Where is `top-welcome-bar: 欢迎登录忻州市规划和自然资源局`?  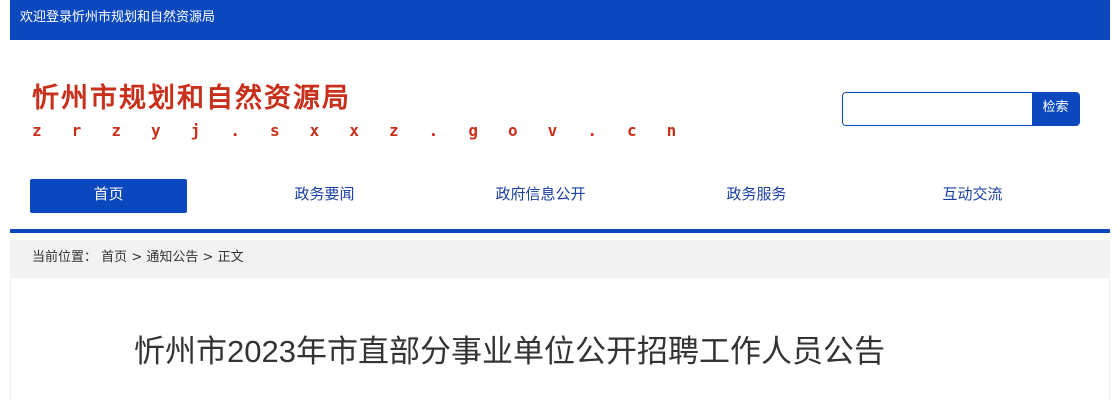
top-welcome-bar: 欢迎登录忻州市规划和自然资源局 is located at coordinates (560, 20).